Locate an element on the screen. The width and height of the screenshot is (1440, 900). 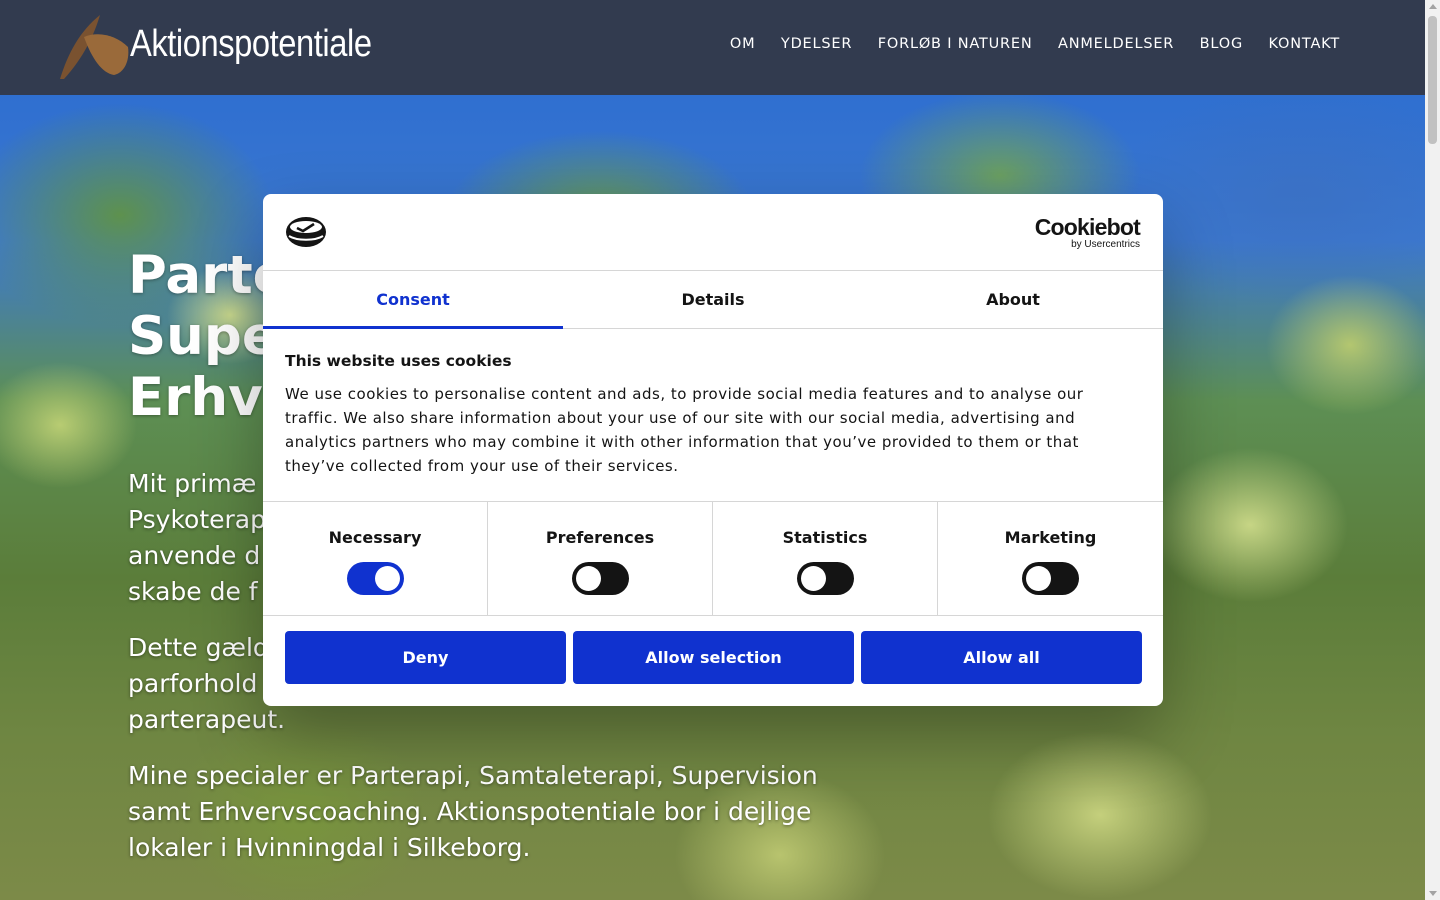
scroll-up-arrow-icon is located at coordinates (1433, 6).